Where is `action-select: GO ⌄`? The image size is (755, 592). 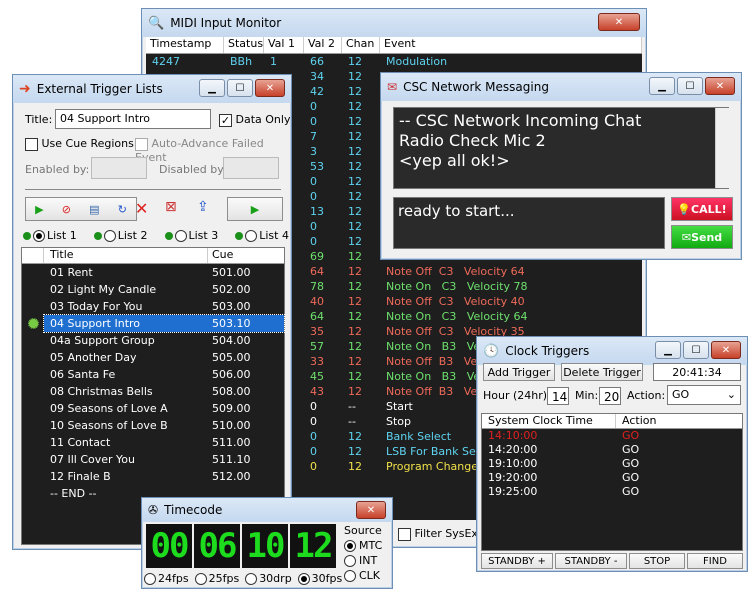 action-select: GO ⌄ is located at coordinates (704, 395).